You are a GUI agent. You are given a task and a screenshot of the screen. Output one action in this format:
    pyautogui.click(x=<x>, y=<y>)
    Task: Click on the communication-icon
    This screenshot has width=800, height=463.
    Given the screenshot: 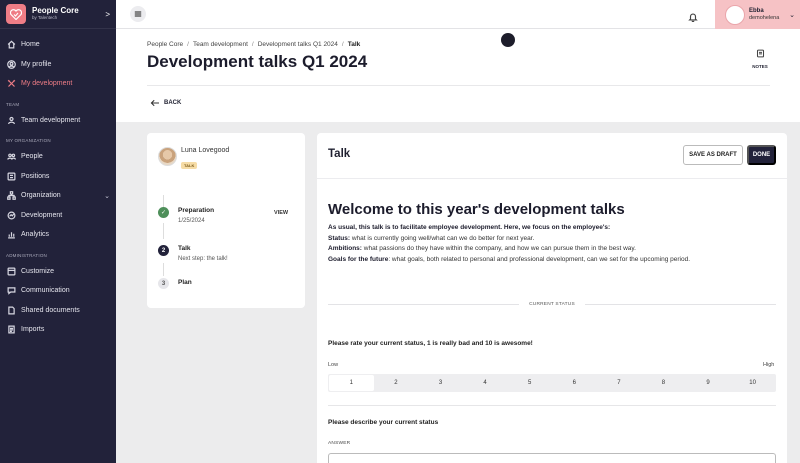 What is the action you would take?
    pyautogui.click(x=11, y=290)
    